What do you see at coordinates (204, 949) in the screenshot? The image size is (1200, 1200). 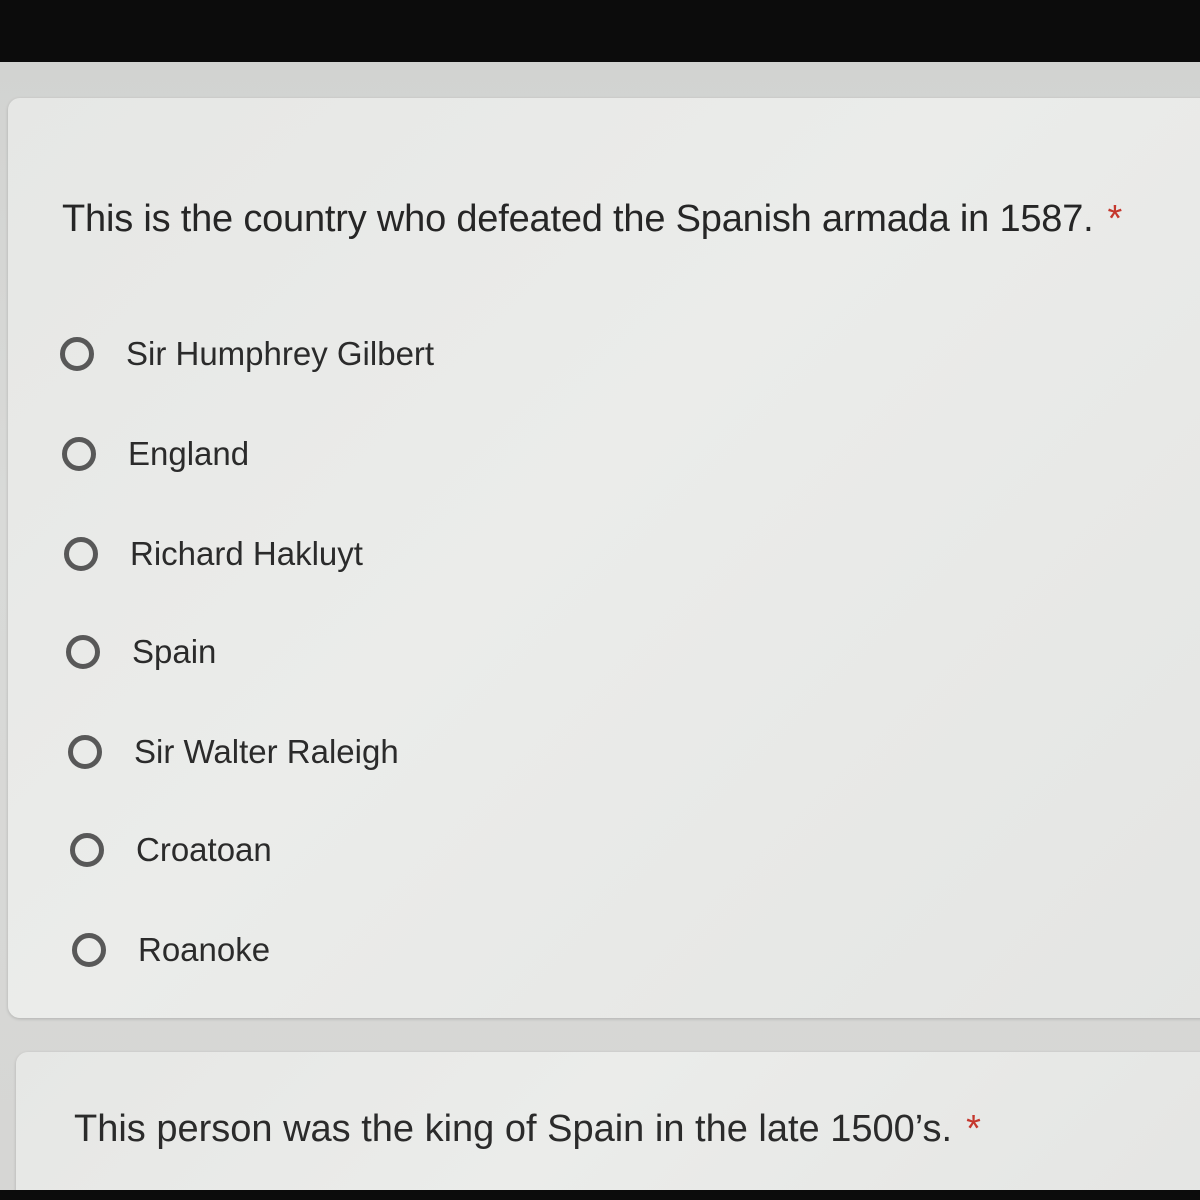 I see `radio-option-label: Roanoke` at bounding box center [204, 949].